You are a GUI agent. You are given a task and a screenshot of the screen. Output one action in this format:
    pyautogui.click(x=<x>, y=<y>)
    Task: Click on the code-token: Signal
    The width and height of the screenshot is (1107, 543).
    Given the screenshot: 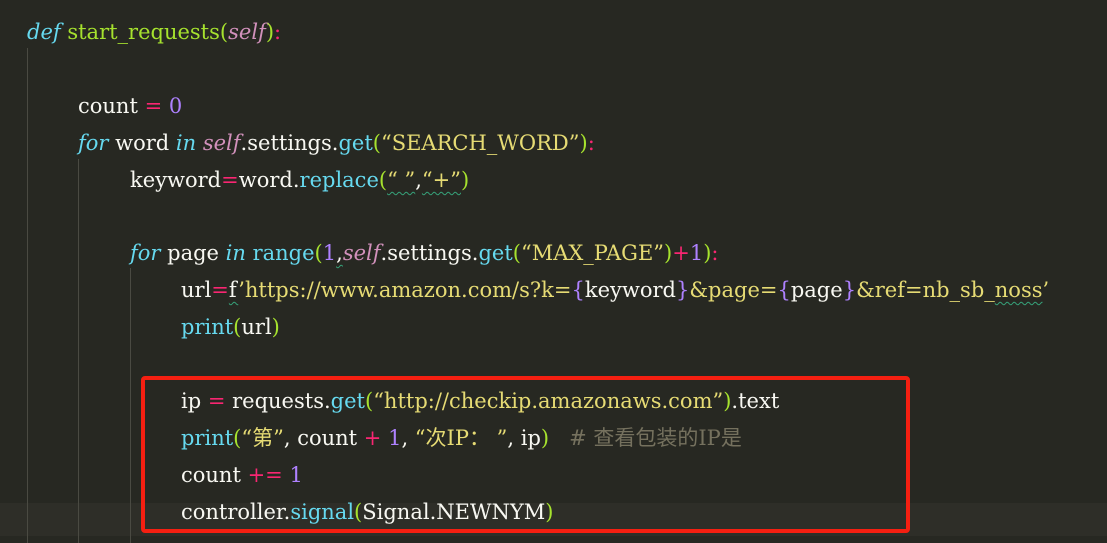 What is the action you would take?
    pyautogui.click(x=396, y=512)
    